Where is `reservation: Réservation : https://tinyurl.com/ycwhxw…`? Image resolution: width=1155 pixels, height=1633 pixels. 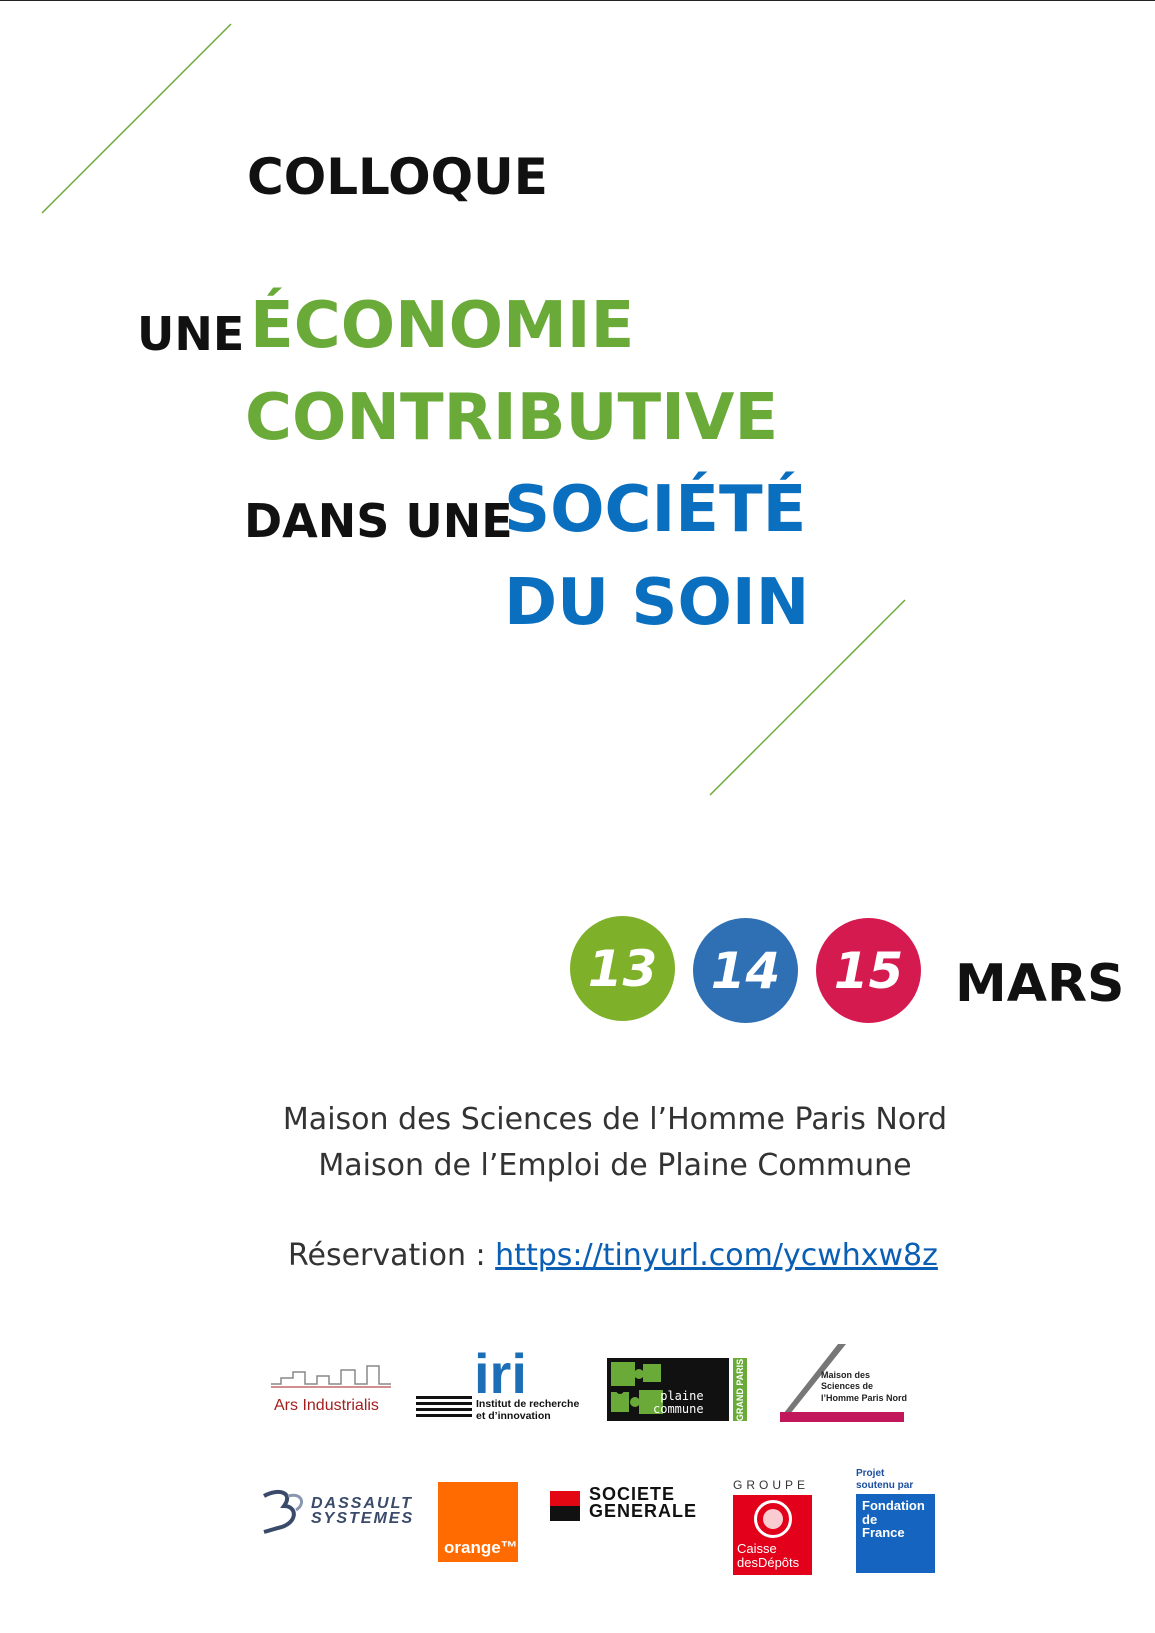
reservation: Réservation : https://tinyurl.com/ycwhxw… is located at coordinates (613, 1256).